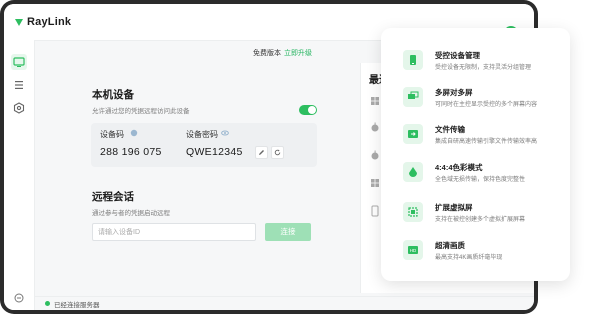  I want to click on feature-title: 多屏对多屏, so click(454, 92).